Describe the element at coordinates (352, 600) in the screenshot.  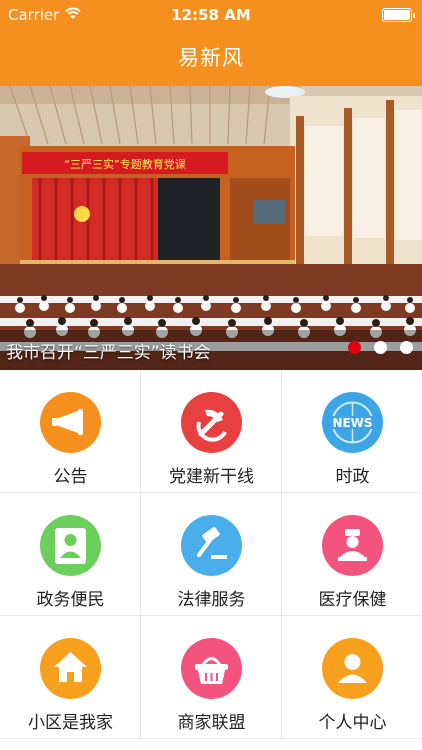
I see `grid-item-label: 医疗保健` at that location.